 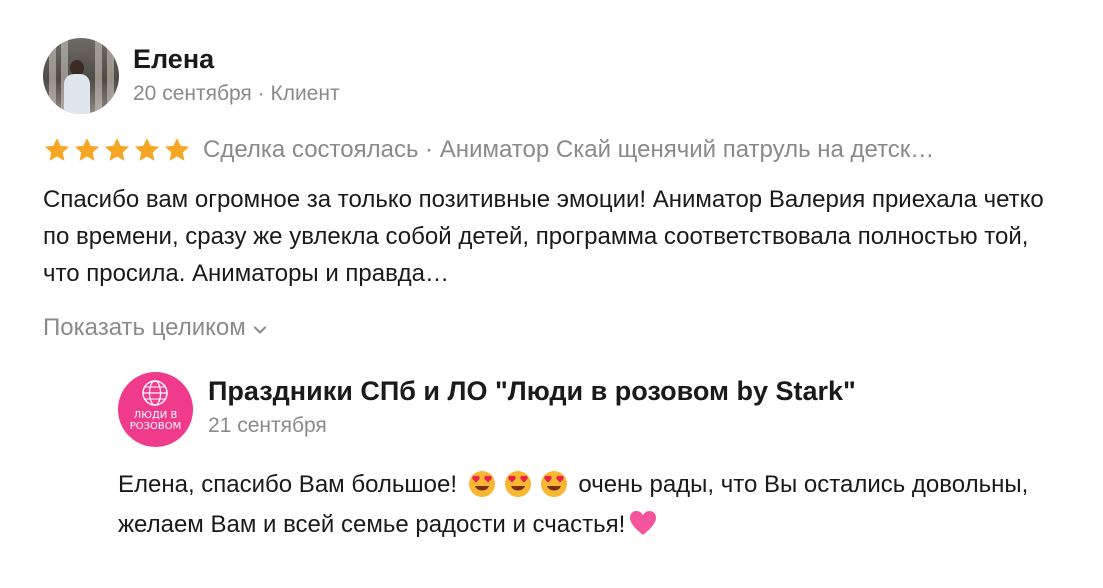 I want to click on show-more-label: Показать целиком, so click(x=144, y=327).